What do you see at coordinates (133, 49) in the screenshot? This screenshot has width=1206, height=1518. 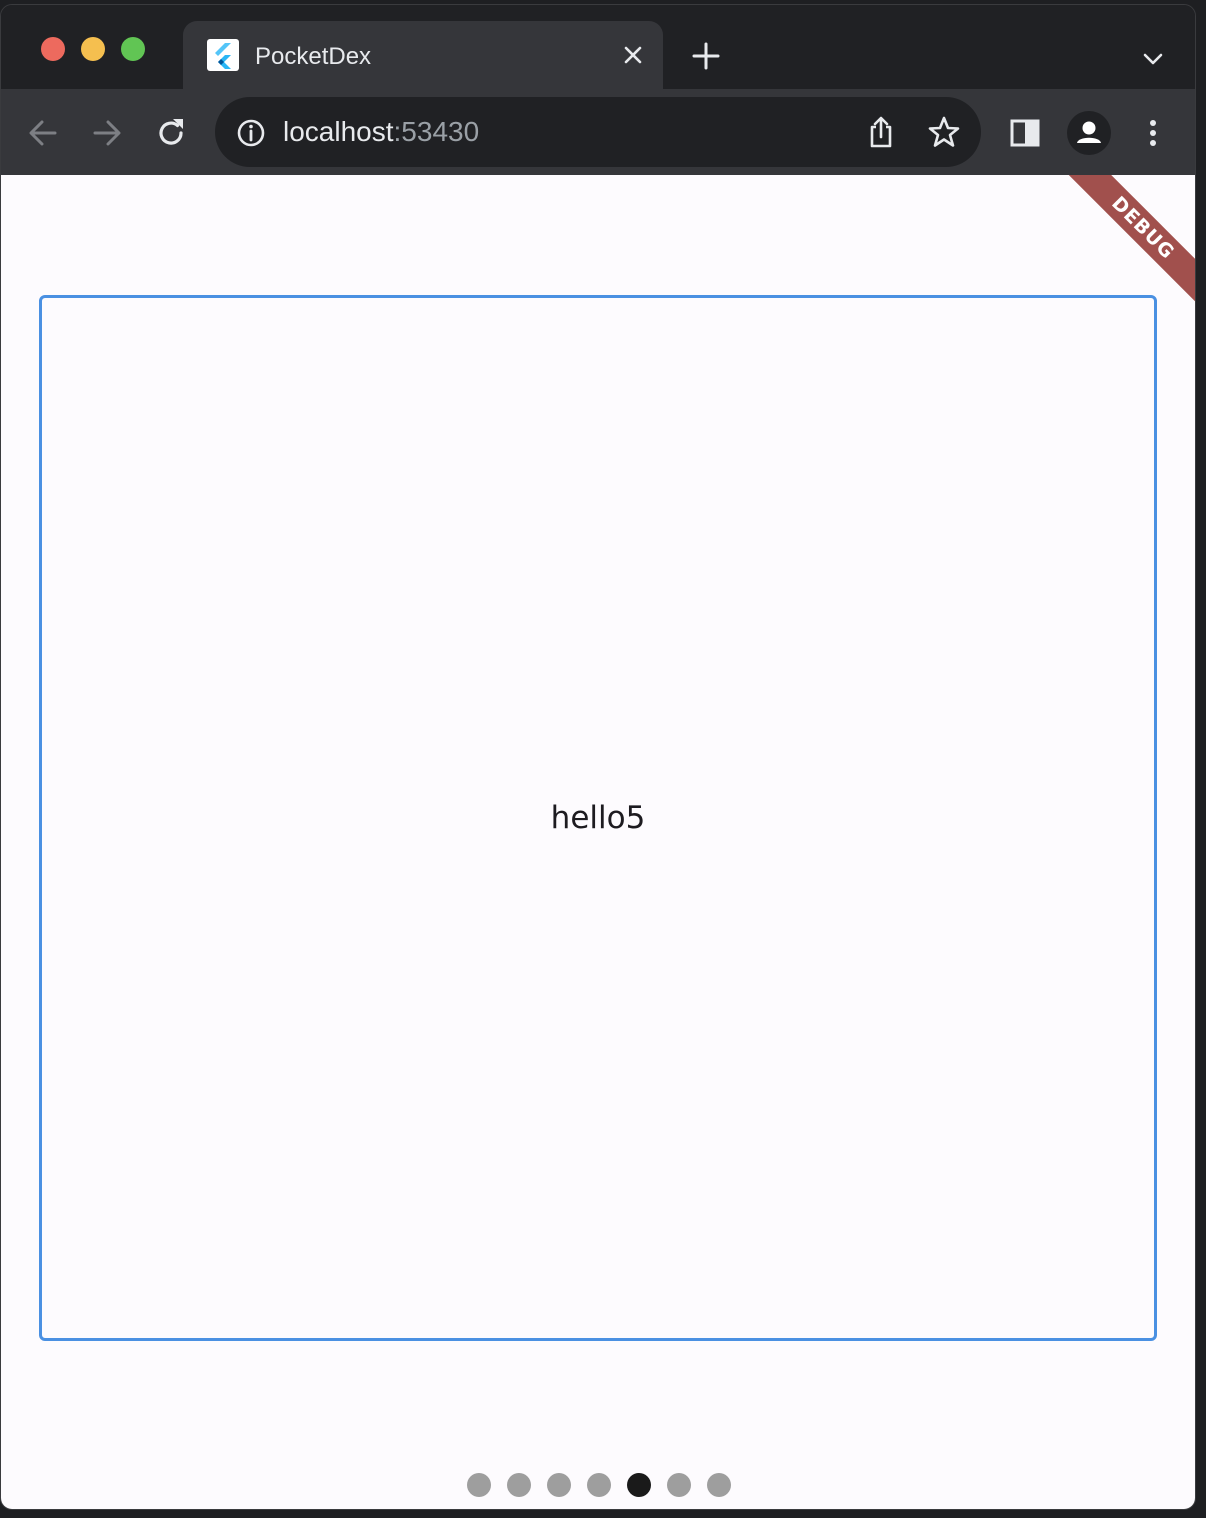 I see `maximize-window-button` at bounding box center [133, 49].